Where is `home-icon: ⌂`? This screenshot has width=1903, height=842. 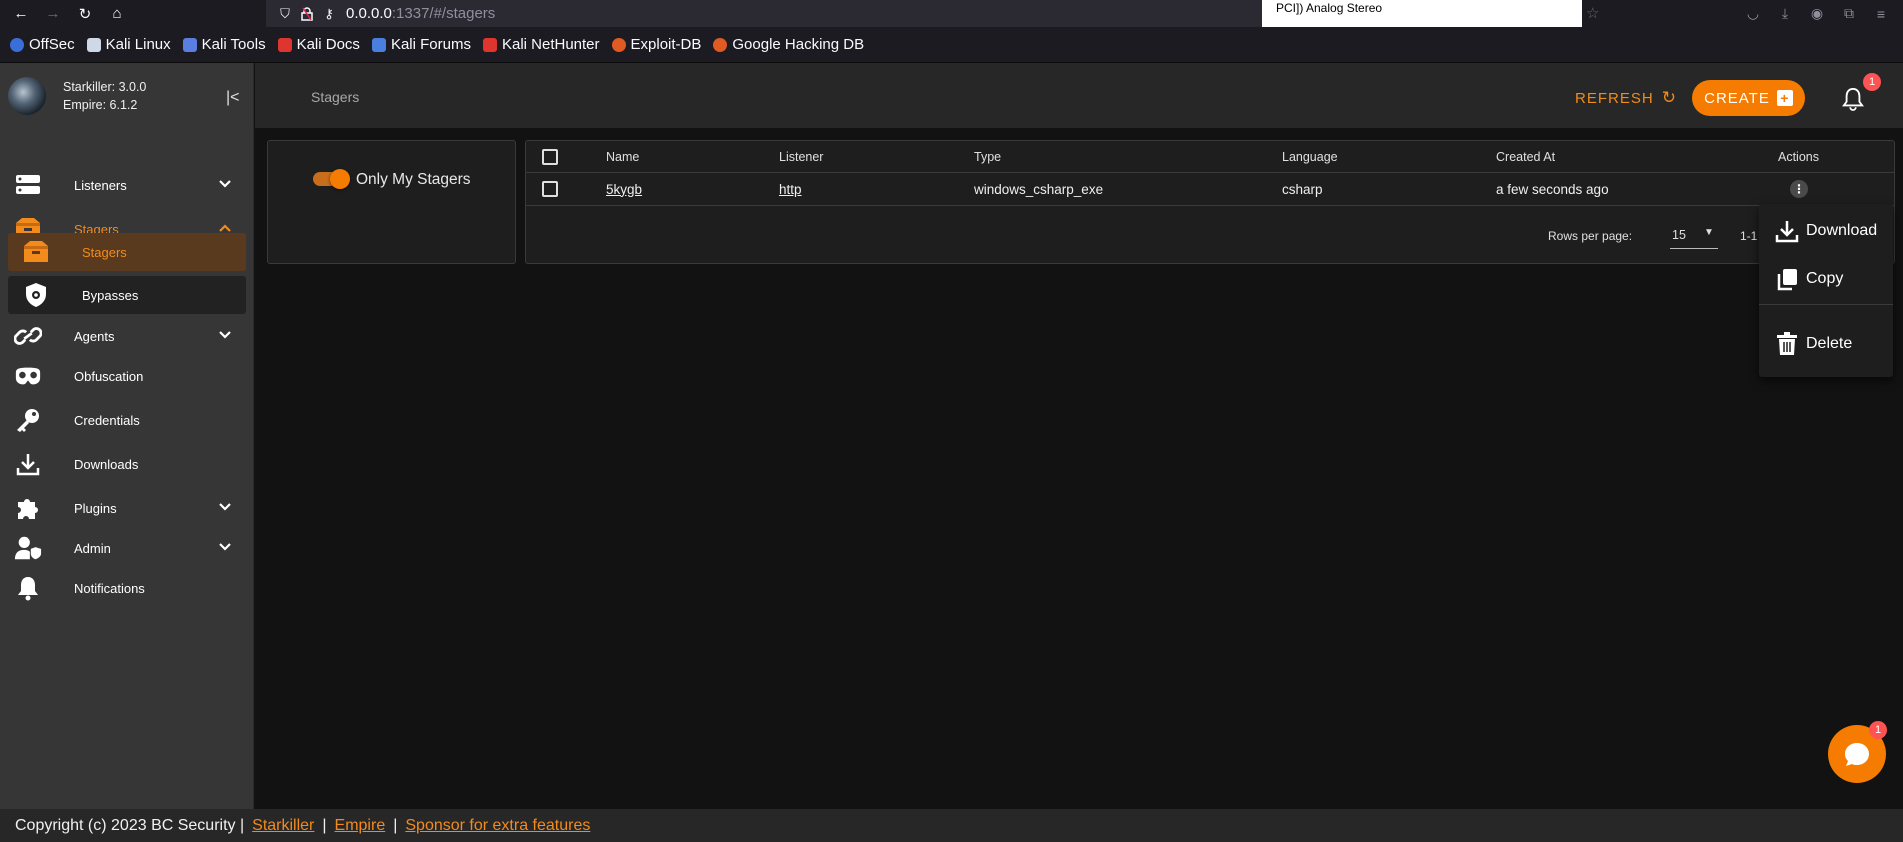 home-icon: ⌂ is located at coordinates (117, 14).